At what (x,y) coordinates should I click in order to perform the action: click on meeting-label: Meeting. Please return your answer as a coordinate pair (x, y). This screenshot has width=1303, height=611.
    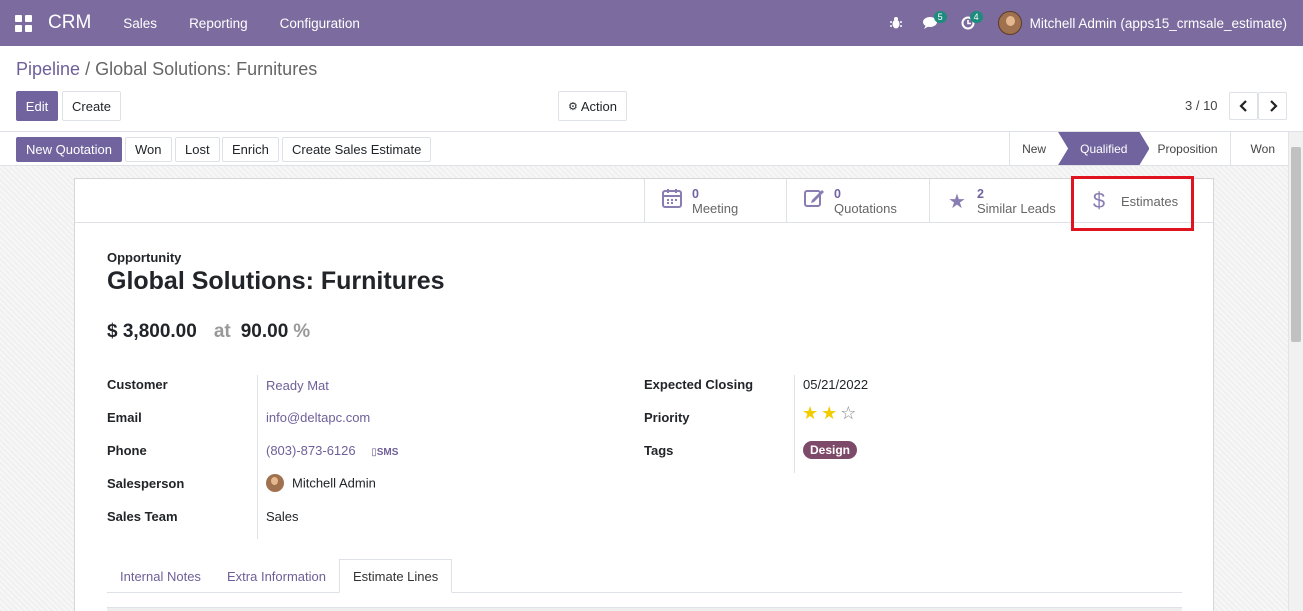
    Looking at the image, I should click on (715, 208).